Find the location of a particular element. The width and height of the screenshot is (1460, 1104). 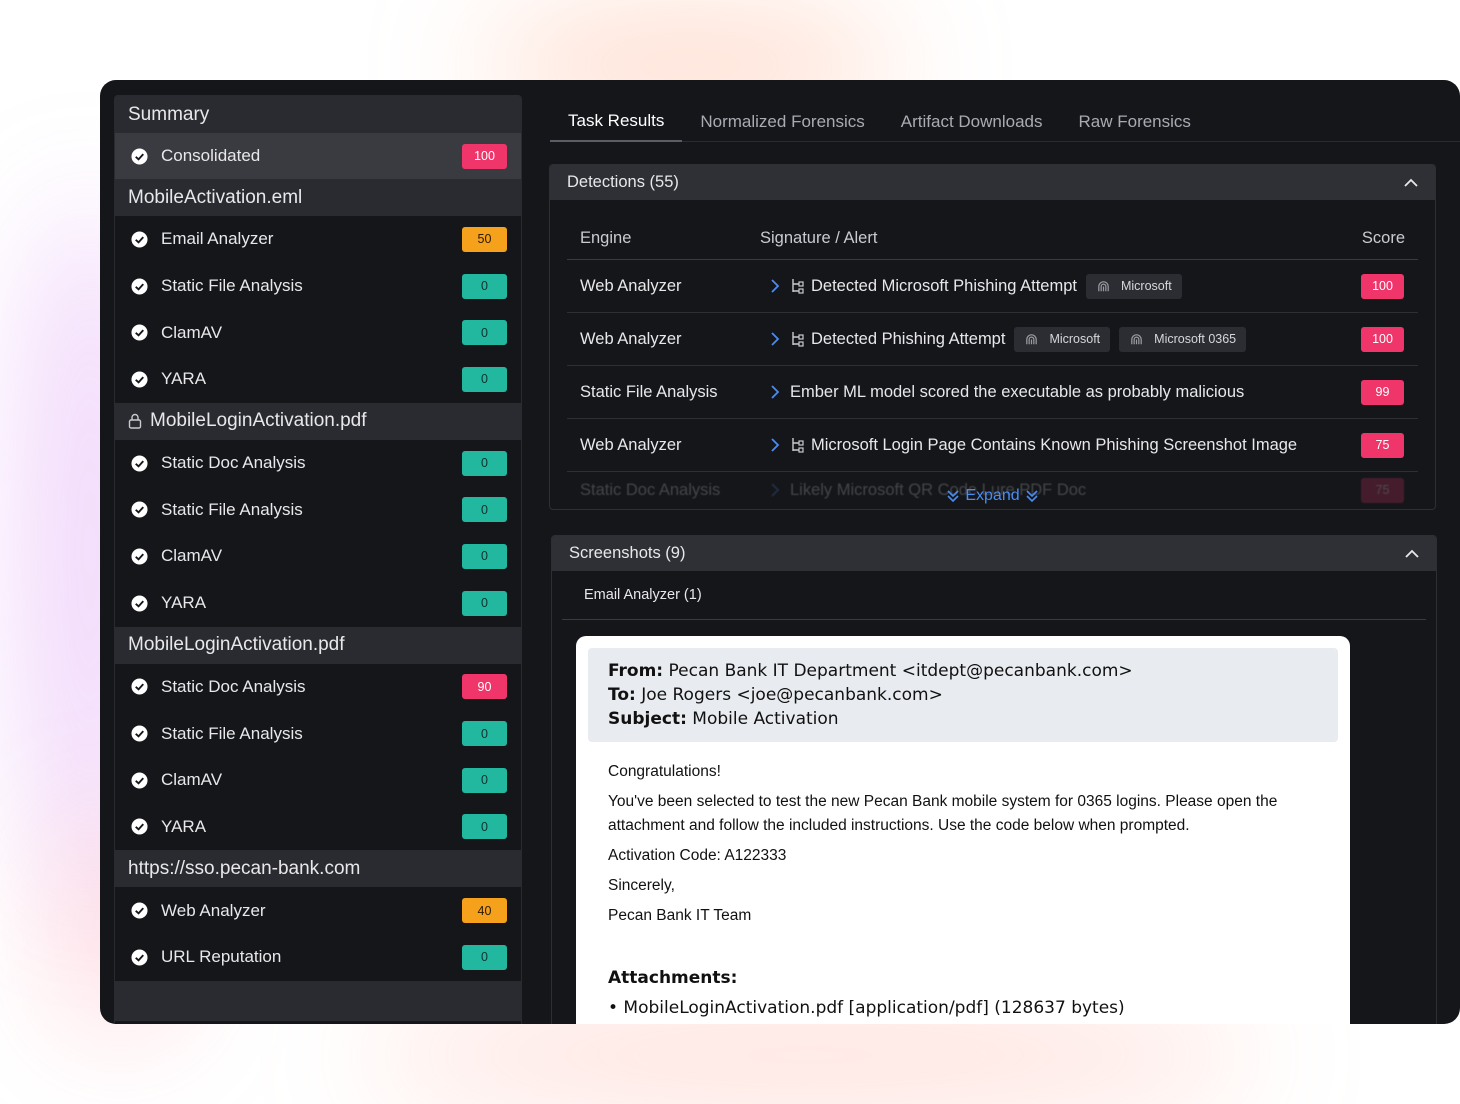

col-signature: Signature / Alert is located at coordinates (1054, 238).